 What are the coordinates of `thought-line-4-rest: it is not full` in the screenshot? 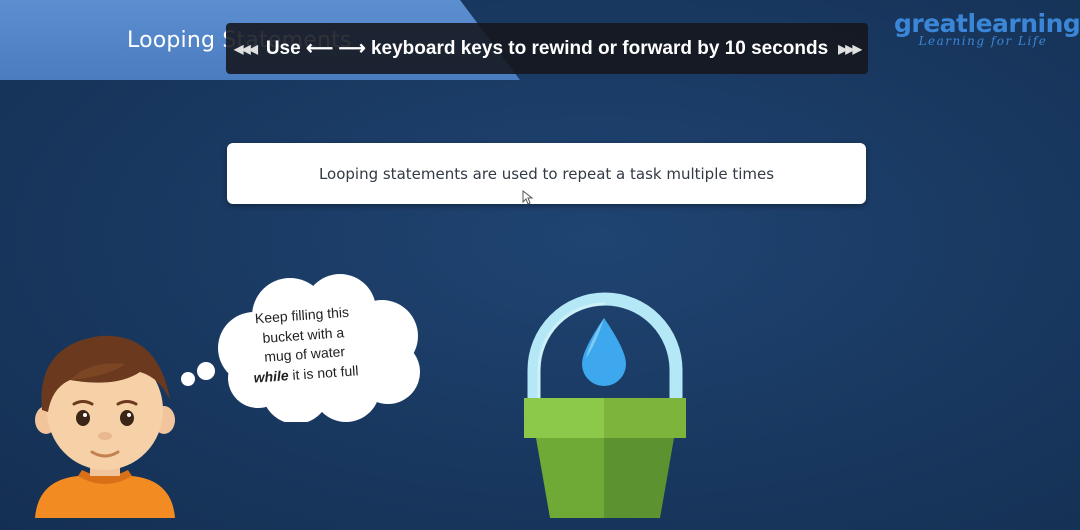 It's located at (323, 372).